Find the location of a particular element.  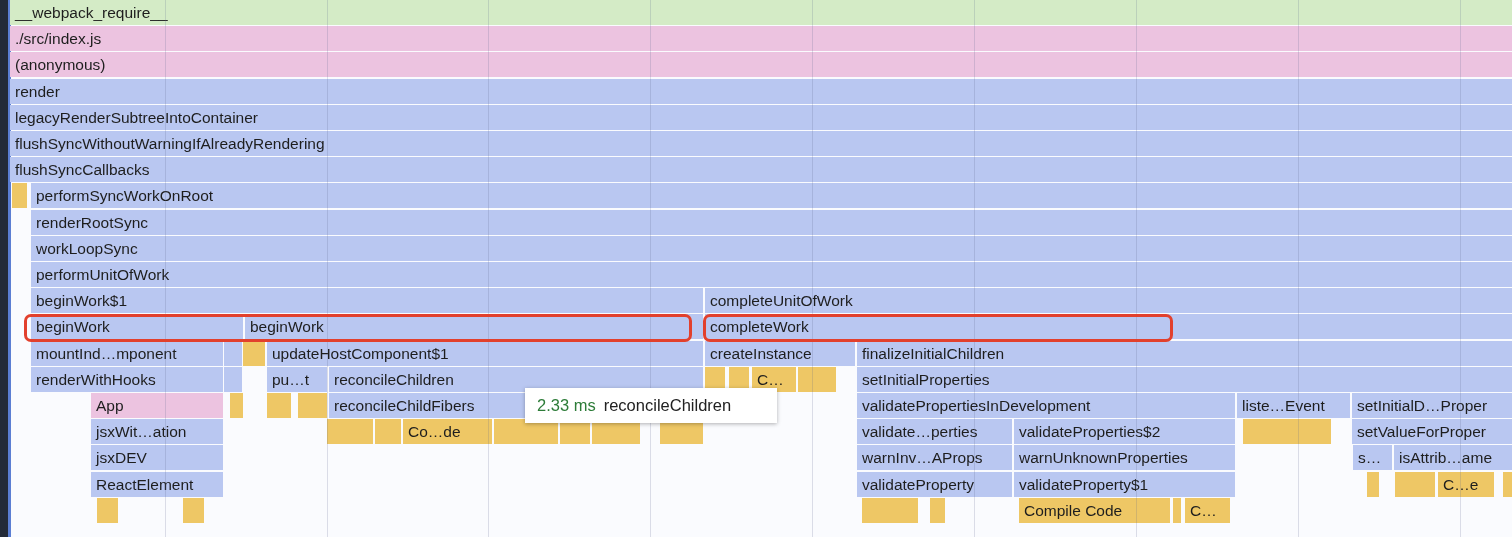

call-frame: warnInv…AProps is located at coordinates (934, 458).